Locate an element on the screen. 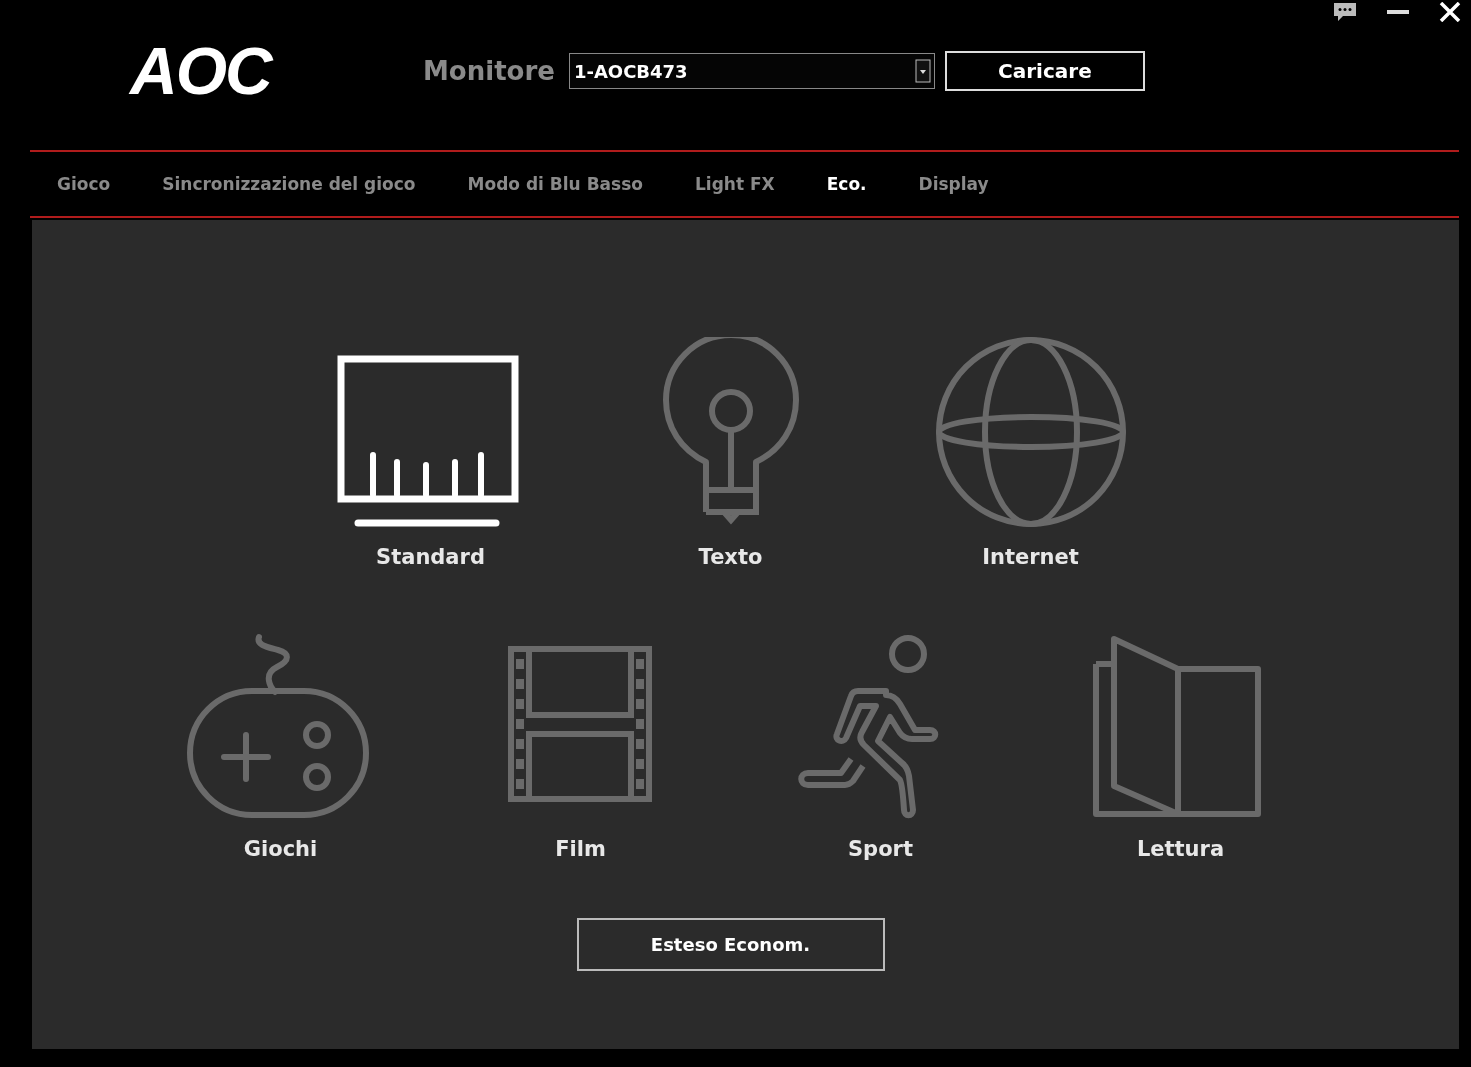 The height and width of the screenshot is (1067, 1471). extended-eco-button: Esteso Econom. is located at coordinates (730, 944).